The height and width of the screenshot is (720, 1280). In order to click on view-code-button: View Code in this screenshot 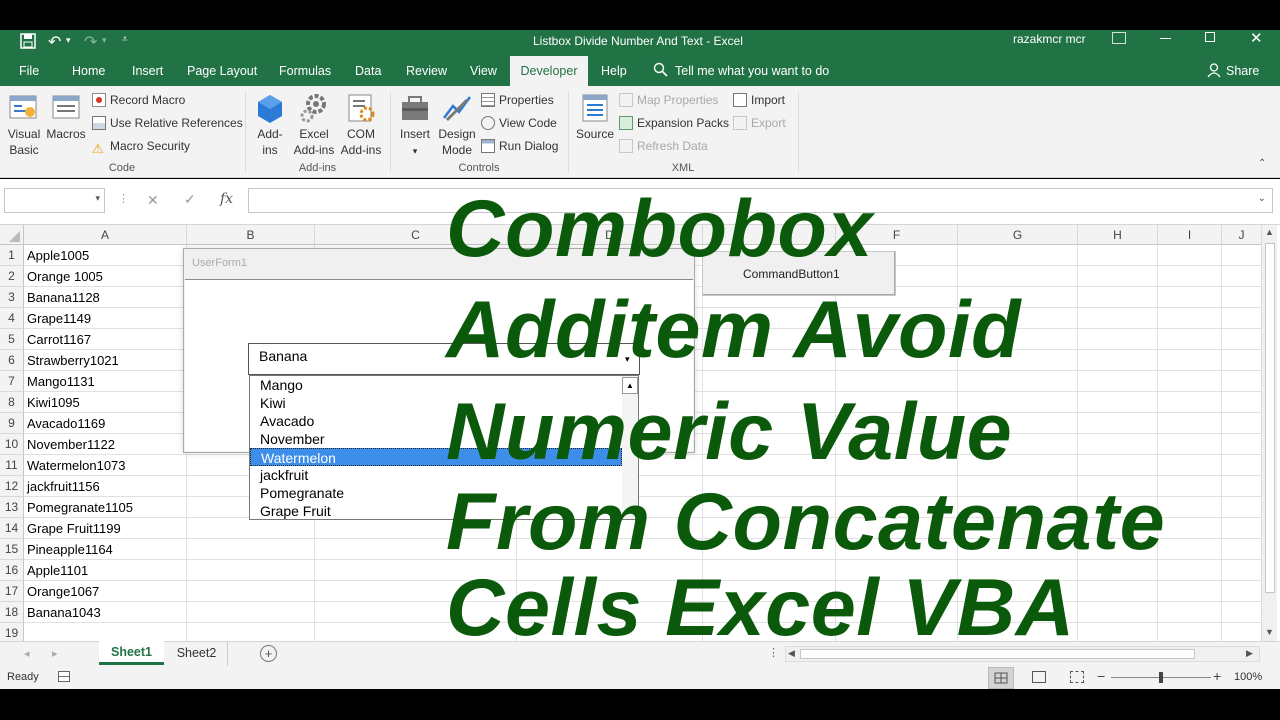, I will do `click(519, 123)`.